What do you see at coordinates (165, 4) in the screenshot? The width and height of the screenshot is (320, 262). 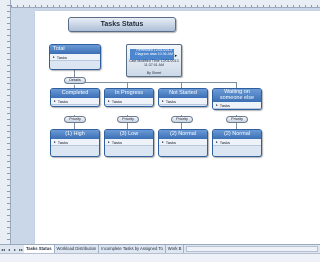 I see `horizontal-ruler` at bounding box center [165, 4].